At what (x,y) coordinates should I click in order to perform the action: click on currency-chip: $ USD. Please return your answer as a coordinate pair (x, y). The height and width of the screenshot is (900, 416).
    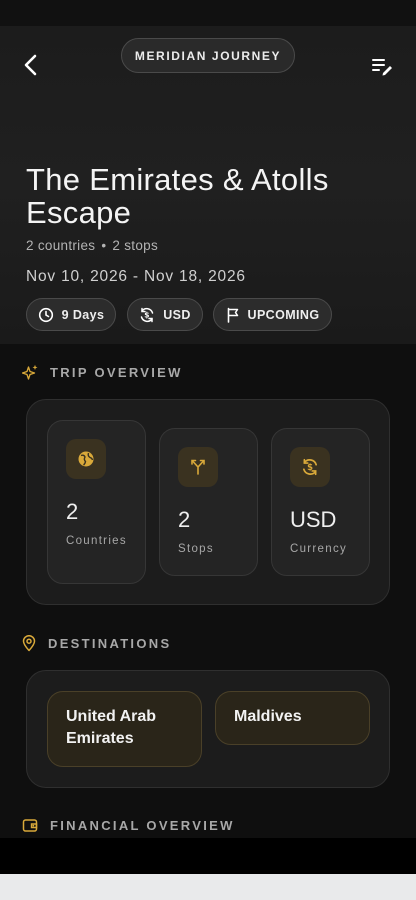
    Looking at the image, I should click on (165, 314).